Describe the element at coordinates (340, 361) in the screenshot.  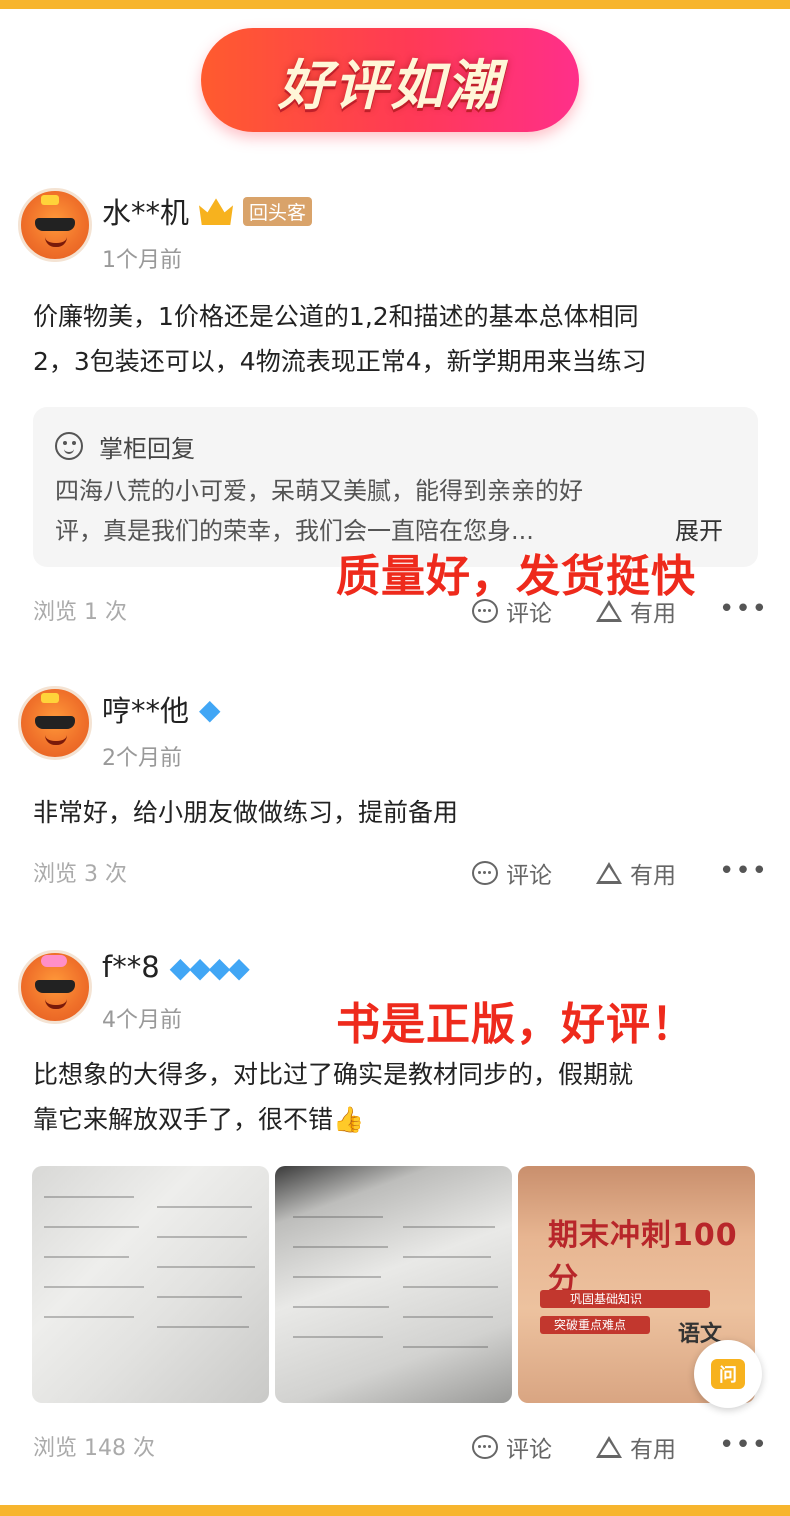
I see `review-content-line: 2，3包装还可以，4物流表现正常4，新学期用来当练习` at that location.